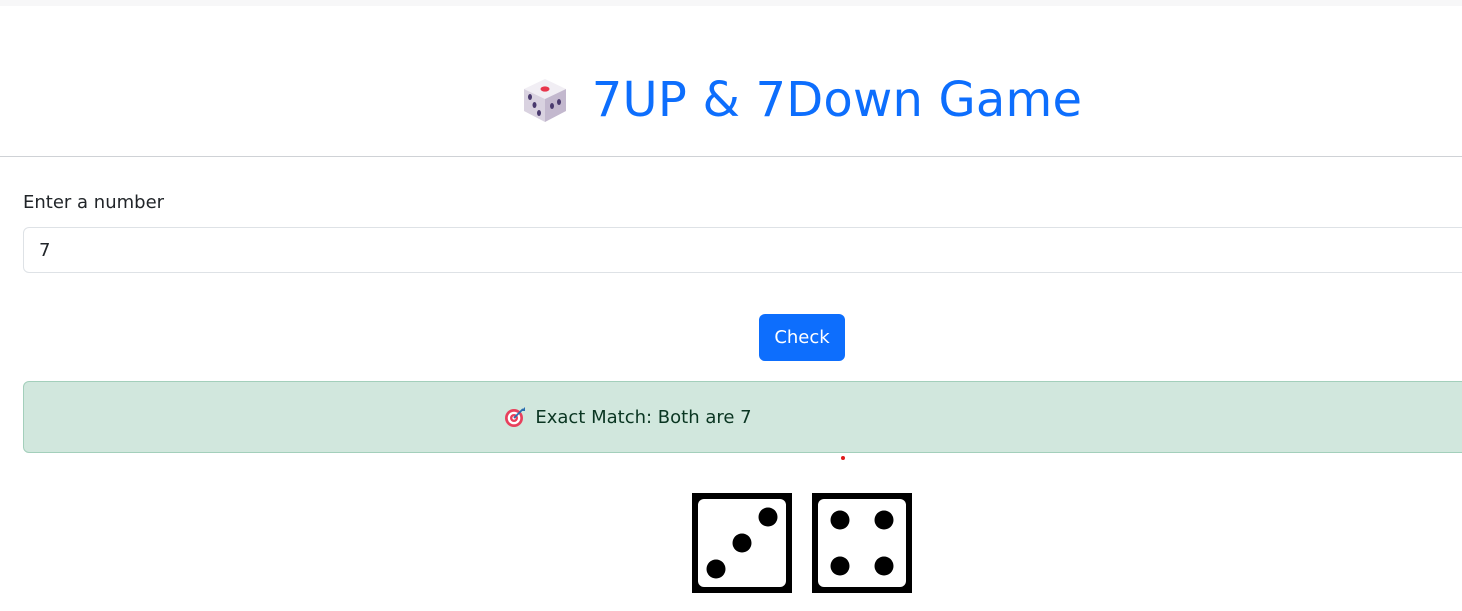  What do you see at coordinates (843, 458) in the screenshot?
I see `red-dot` at bounding box center [843, 458].